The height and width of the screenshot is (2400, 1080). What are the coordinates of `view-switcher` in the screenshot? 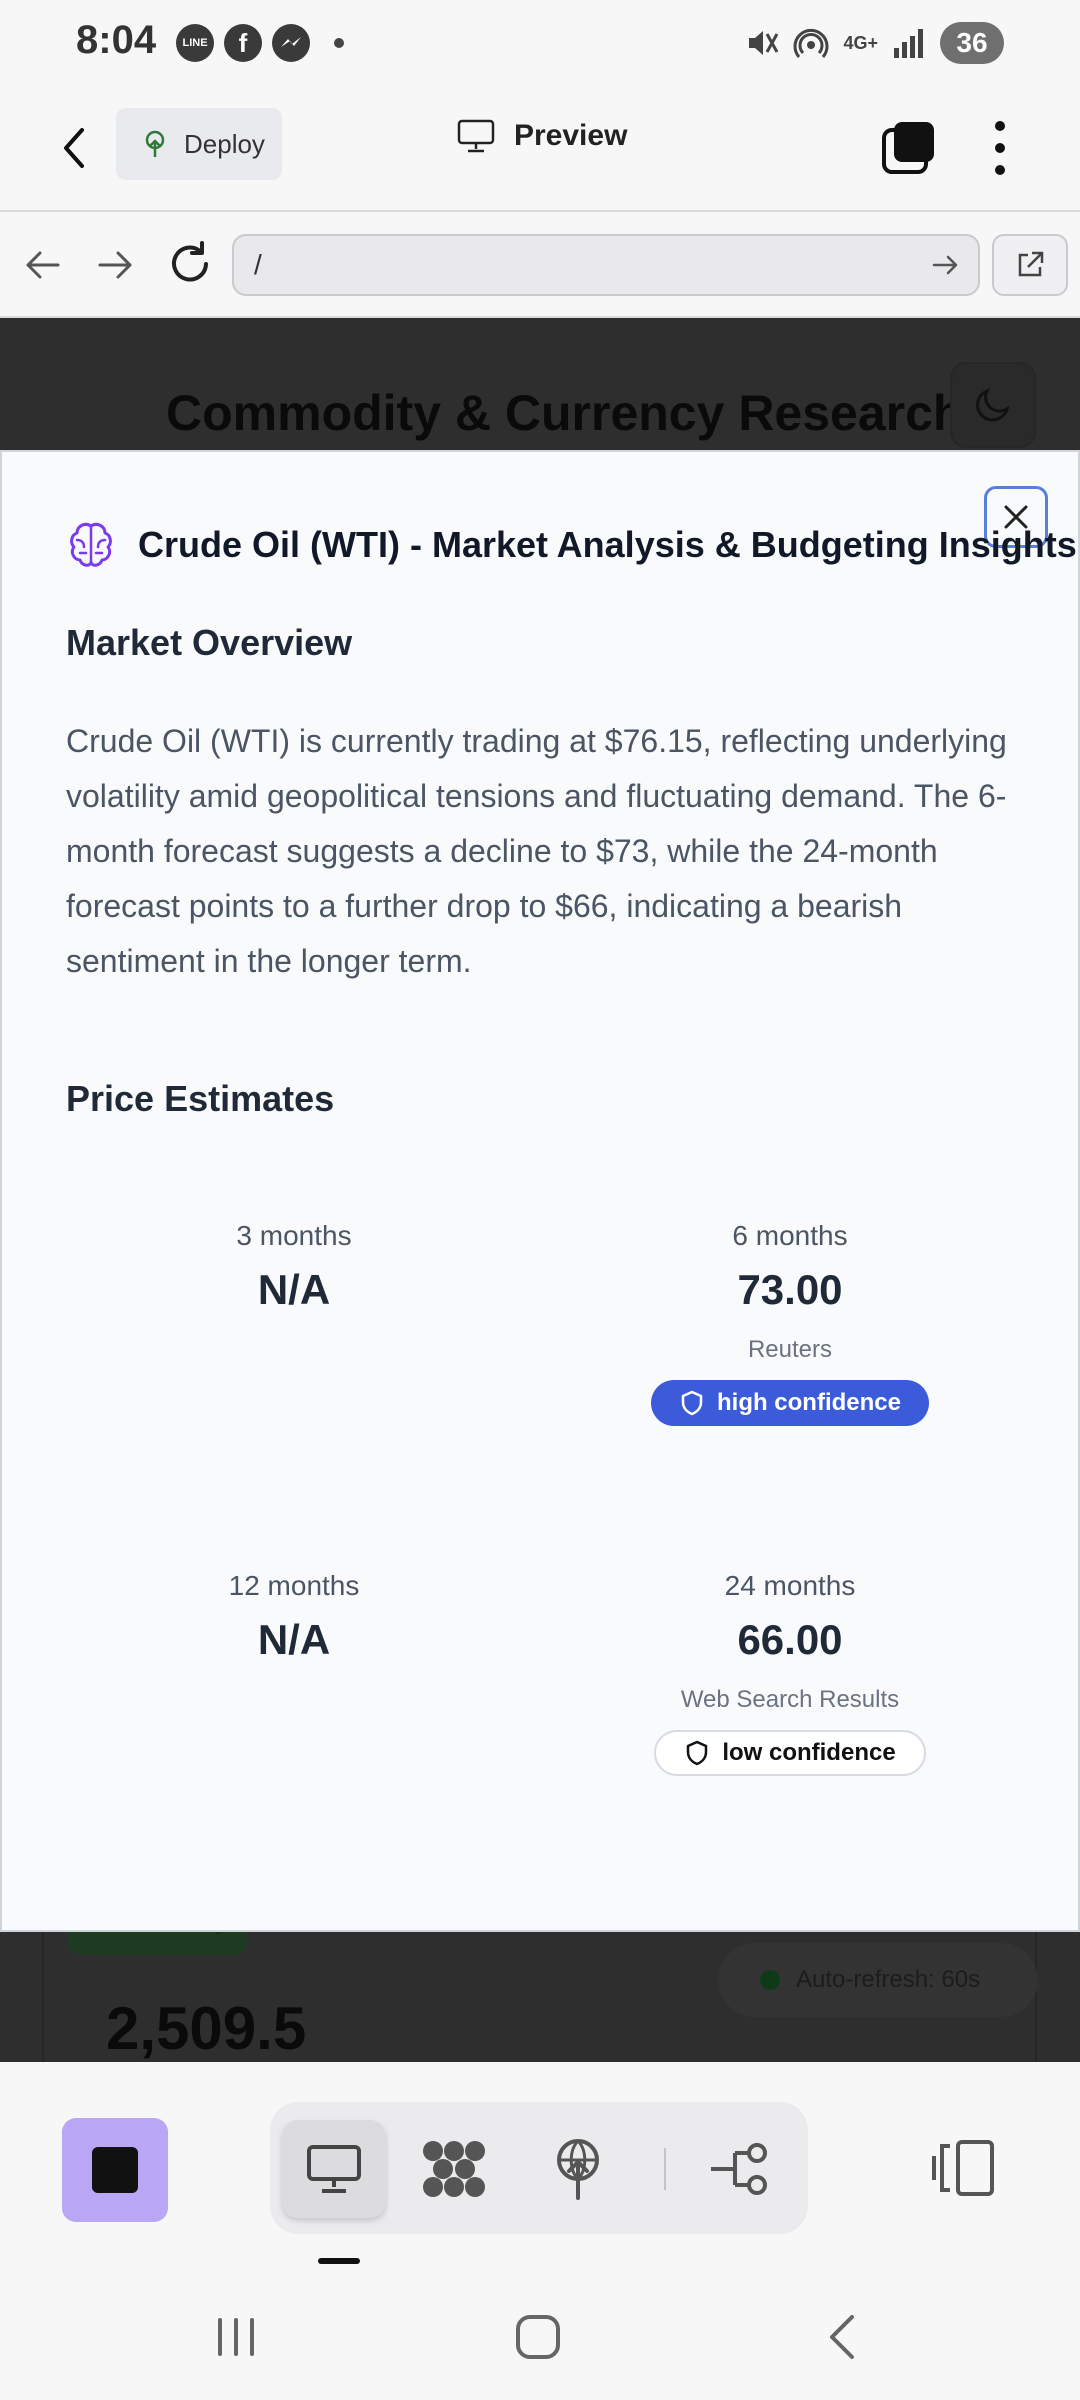 It's located at (539, 2168).